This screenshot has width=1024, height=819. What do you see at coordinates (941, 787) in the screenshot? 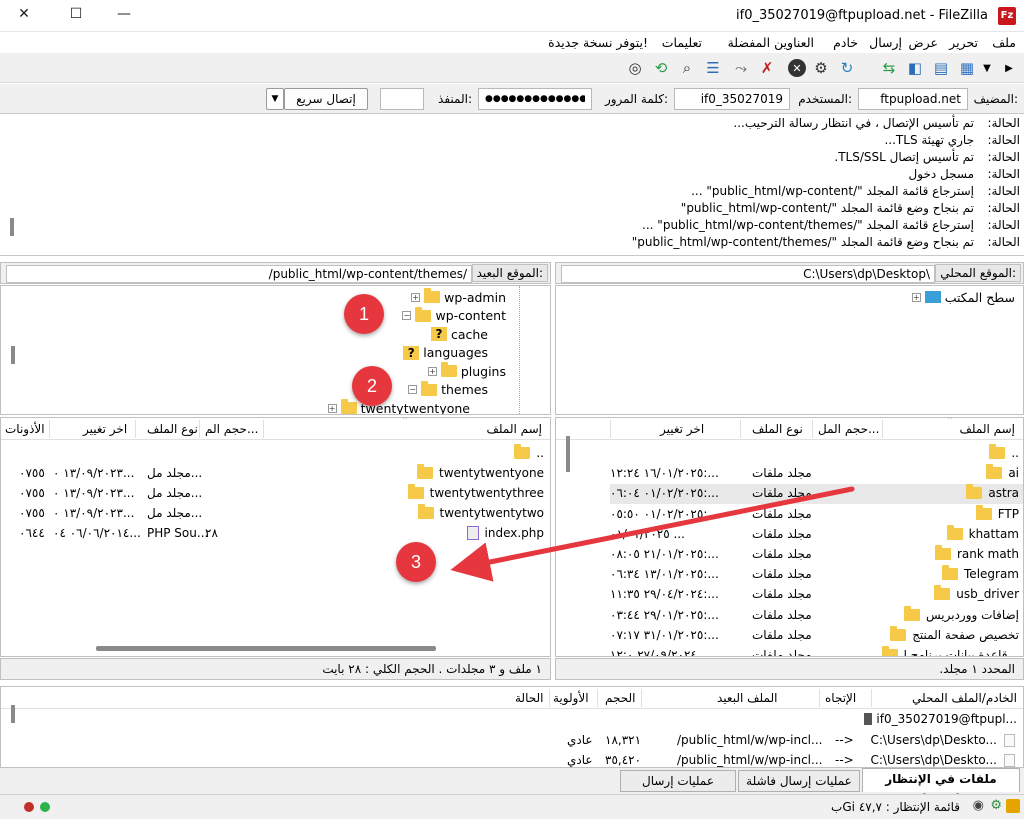
I see `tab-queued-files: ملفات في الإنتظار (١٤٦٠)` at bounding box center [941, 787].